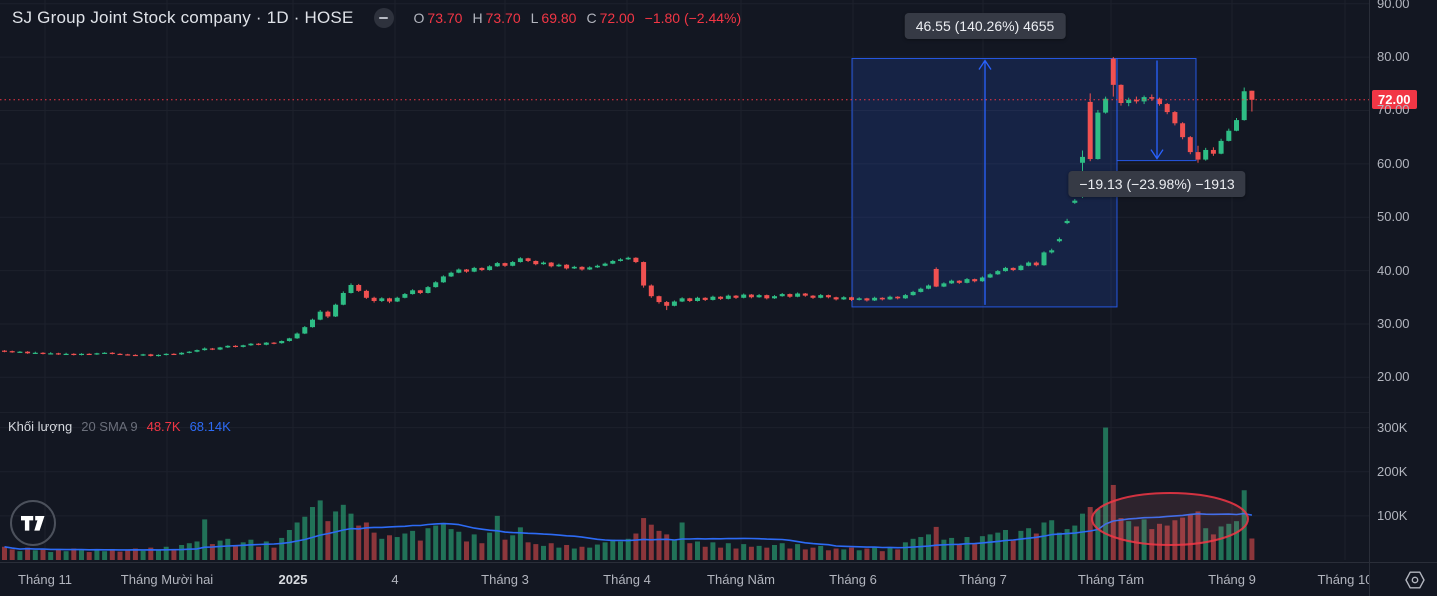 This screenshot has height=596, width=1437. Describe the element at coordinates (534, 18) in the screenshot. I see `low-key: L` at that location.